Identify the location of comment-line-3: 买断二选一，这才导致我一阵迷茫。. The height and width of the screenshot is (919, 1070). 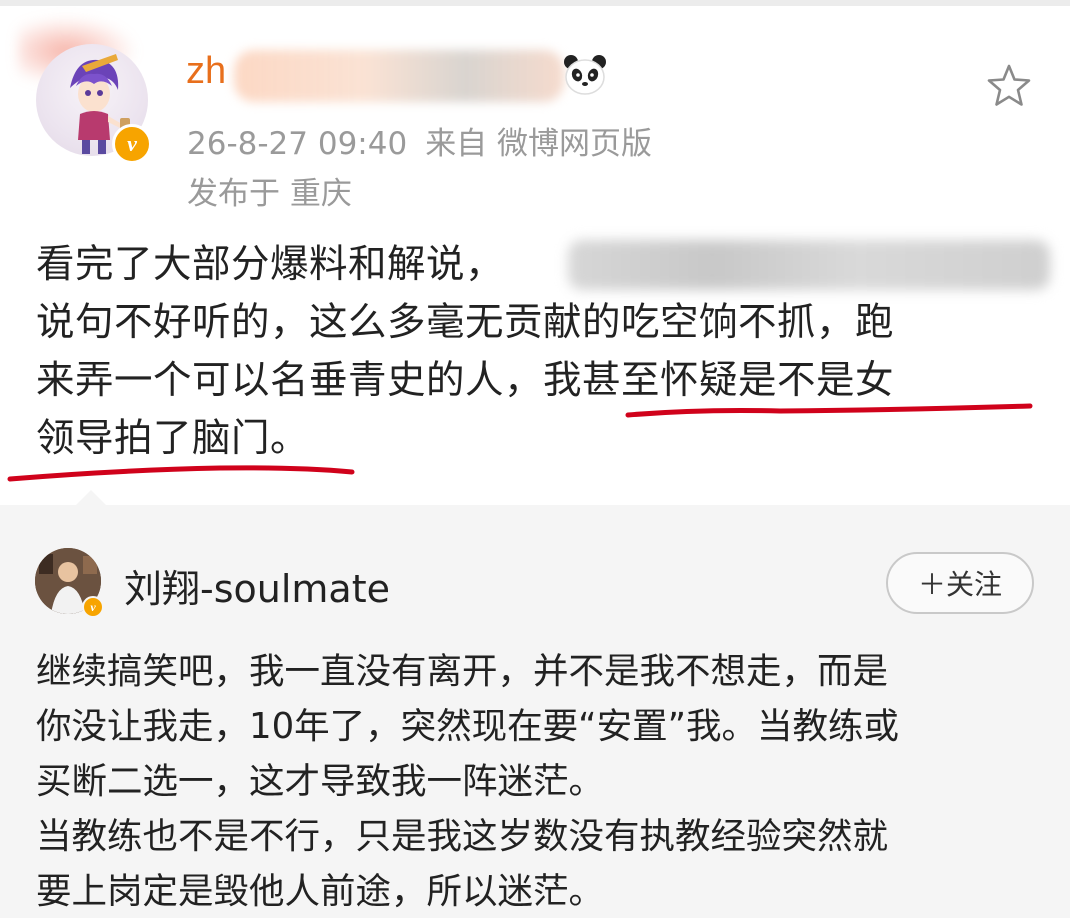
(320, 781).